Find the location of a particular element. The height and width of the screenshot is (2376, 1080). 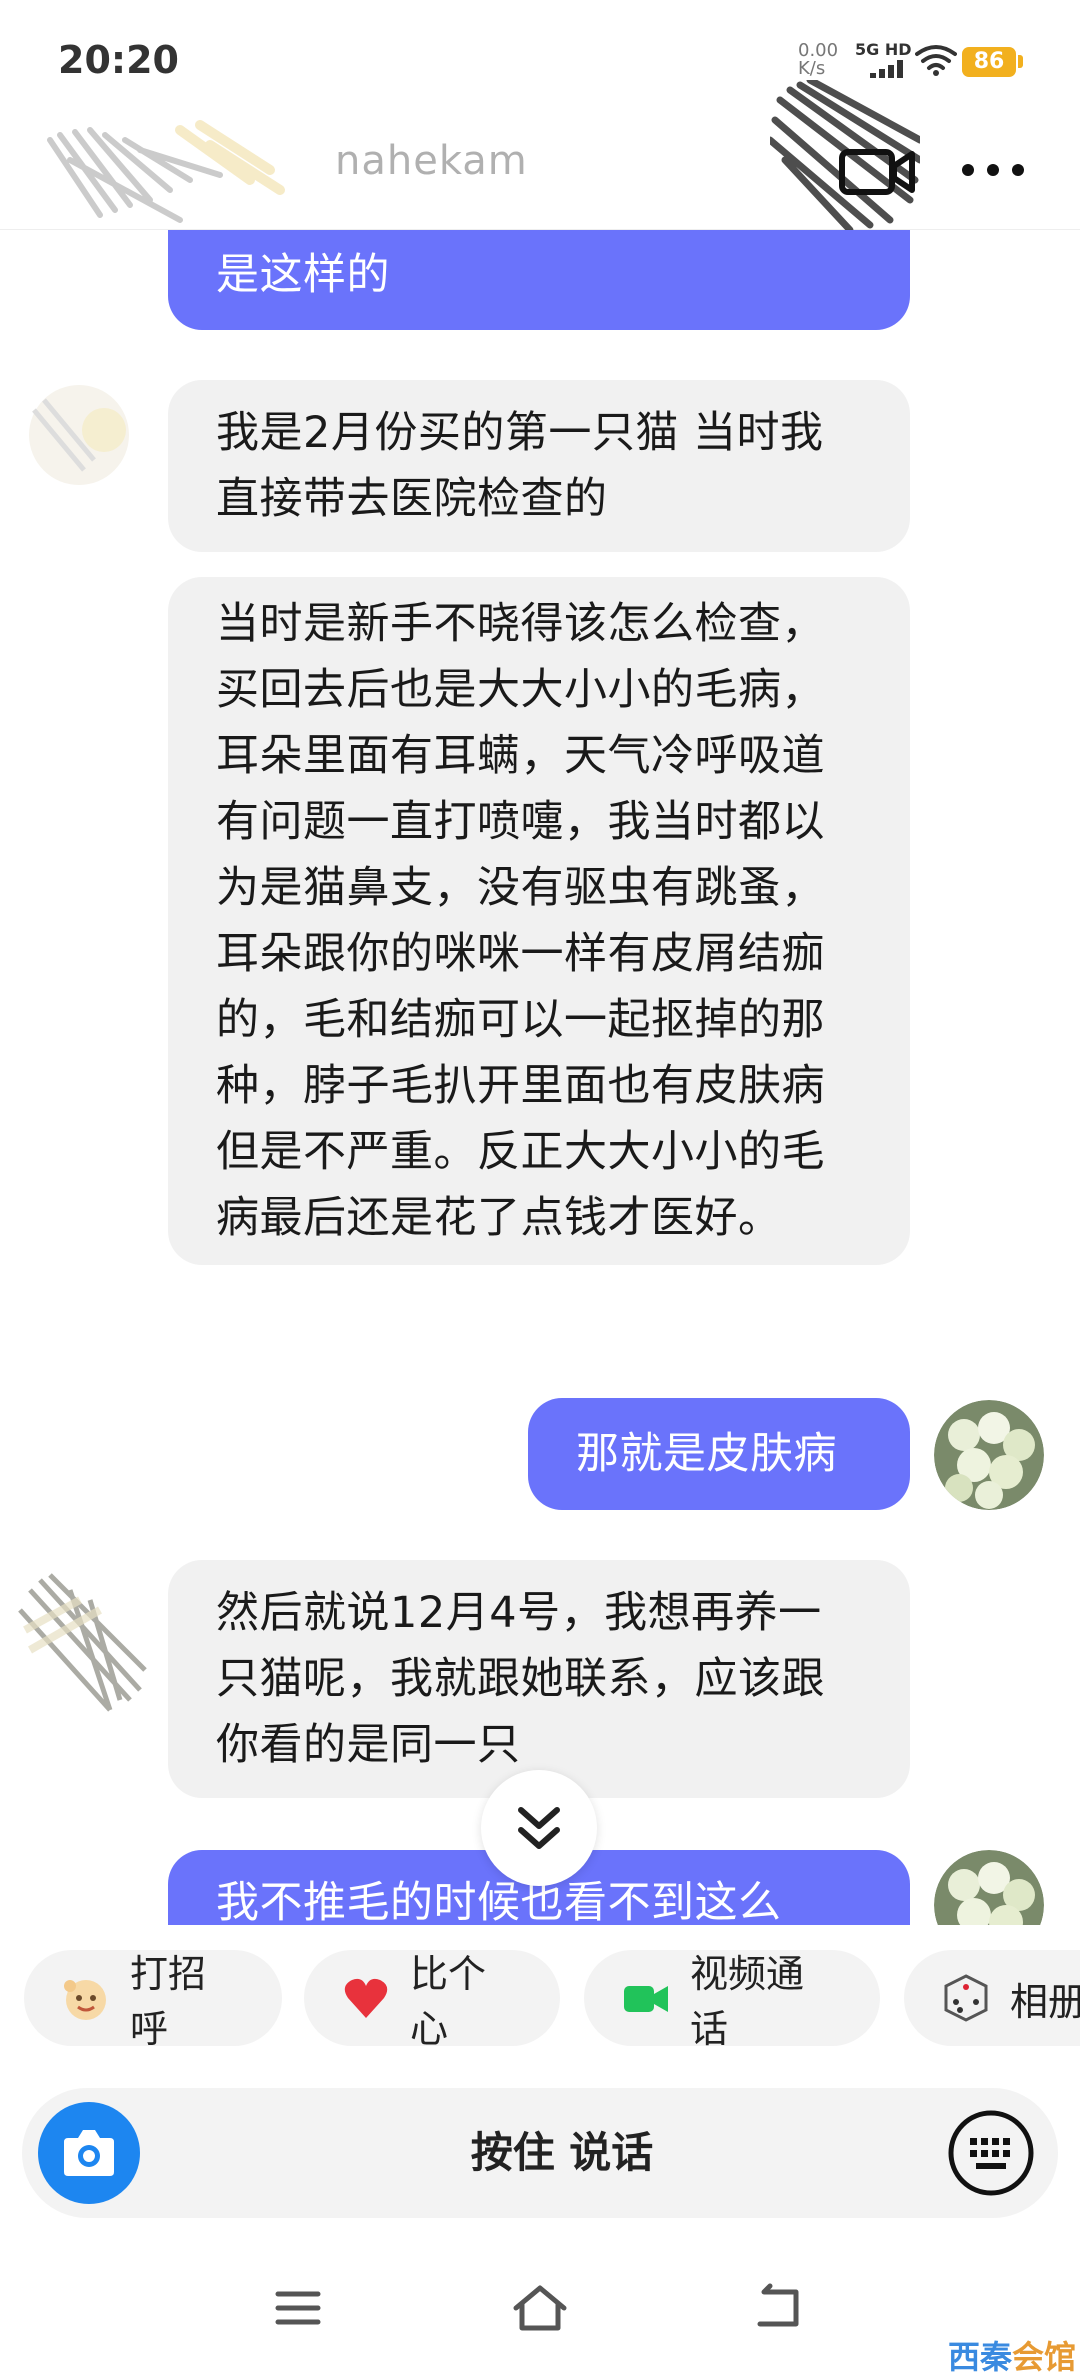

quick-action-album: 相册 is located at coordinates (992, 1998).